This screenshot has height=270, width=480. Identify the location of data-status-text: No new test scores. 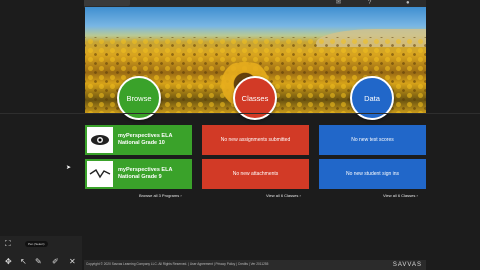
(372, 140).